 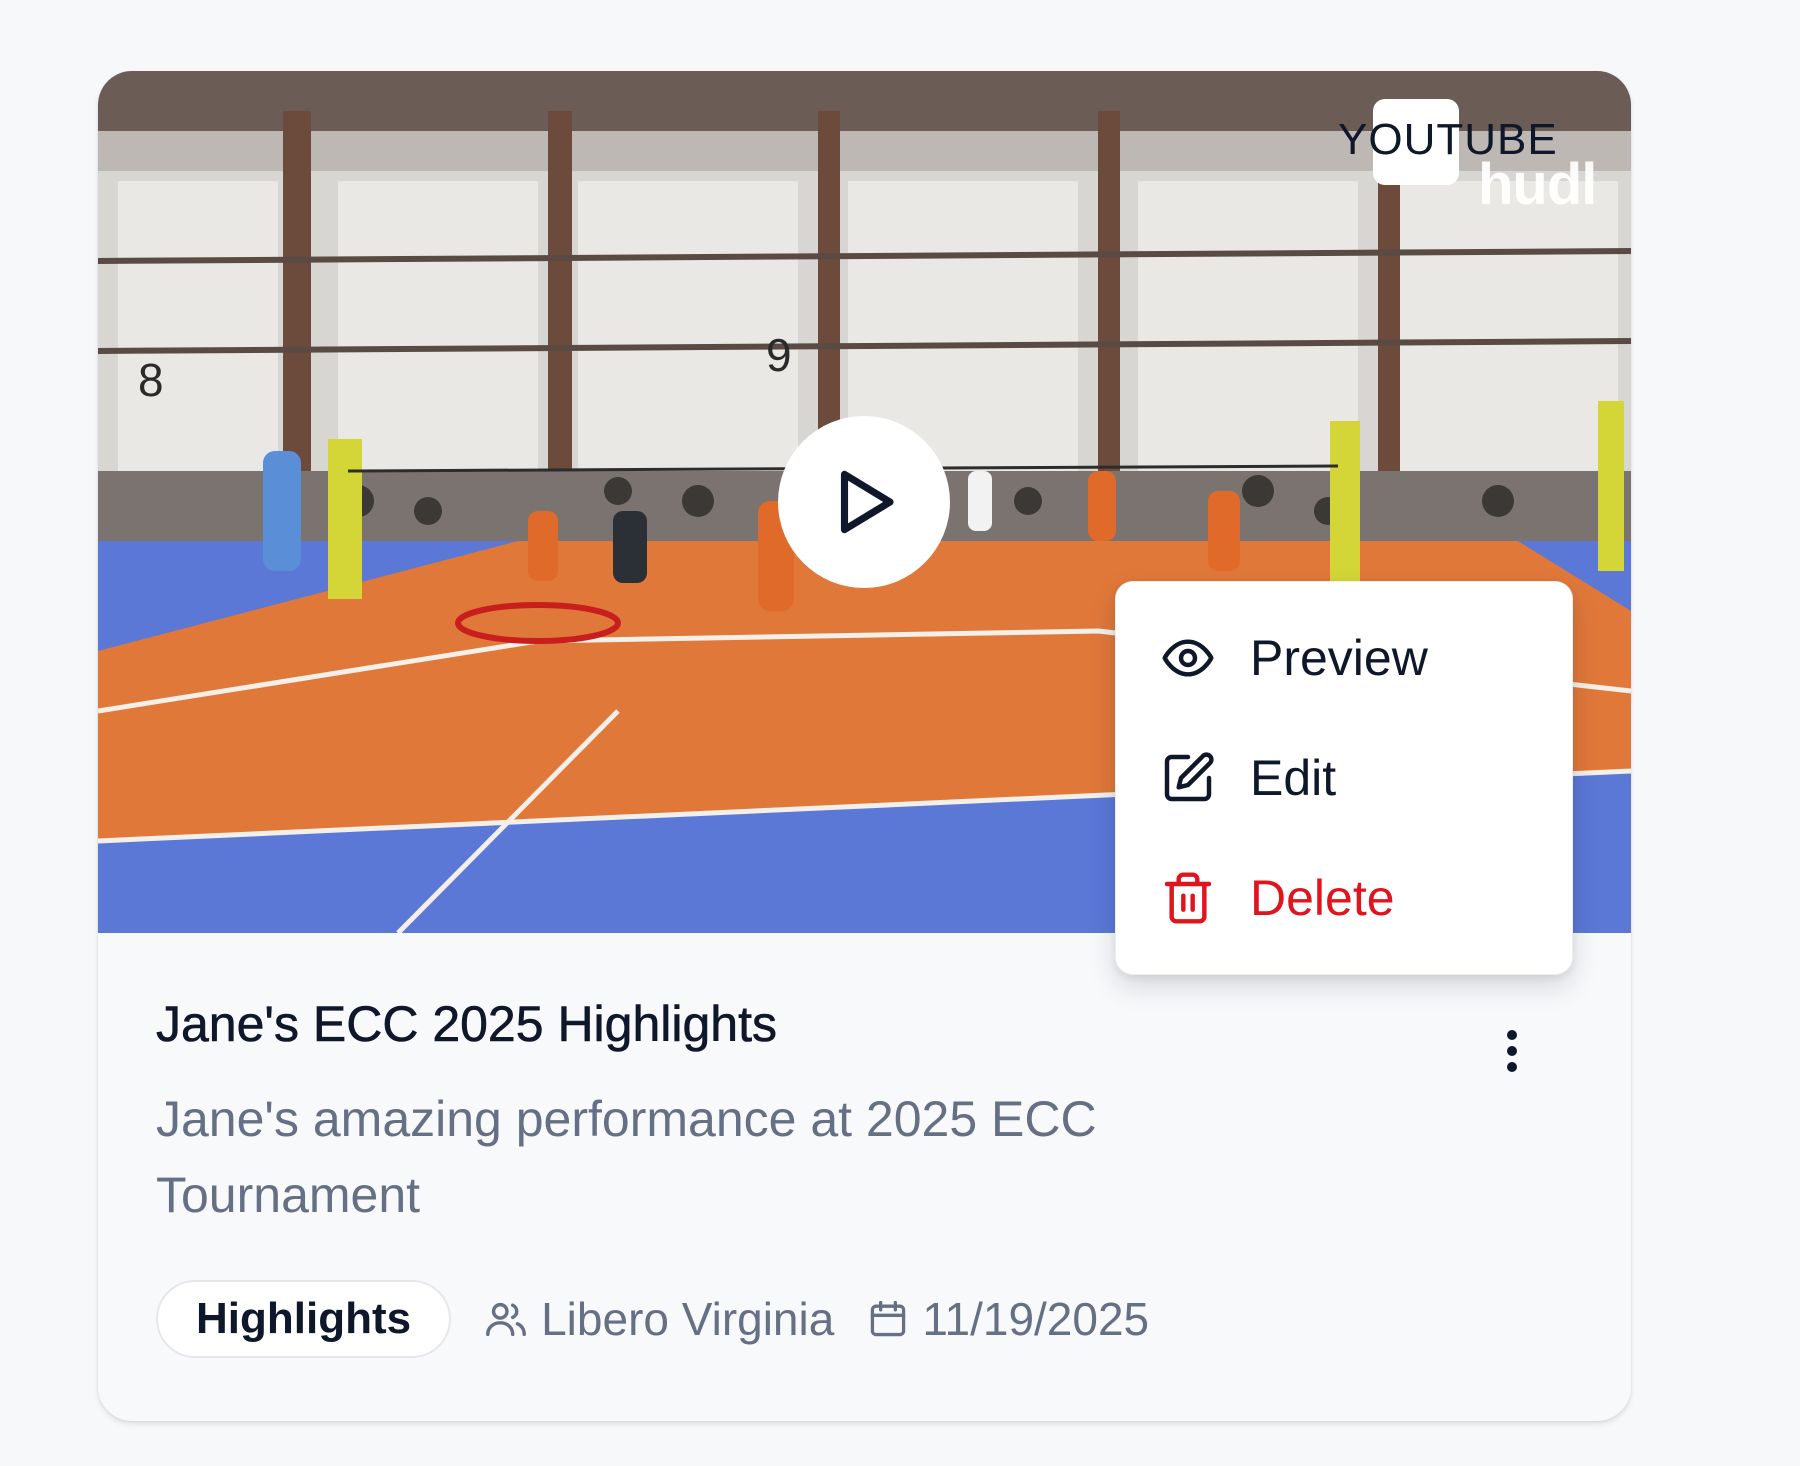 I want to click on users-icon, so click(x=506, y=1319).